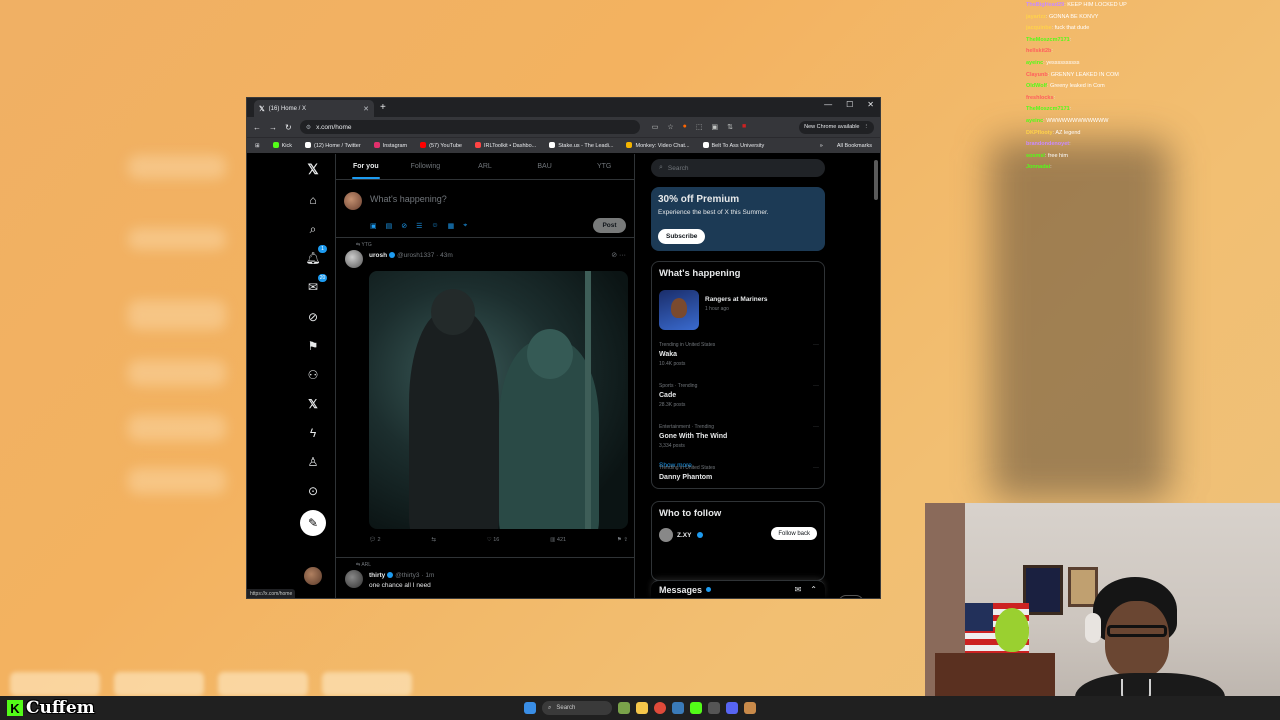 This screenshot has height=720, width=1280. I want to click on url-field: ⚙ x.com/home, so click(469, 127).